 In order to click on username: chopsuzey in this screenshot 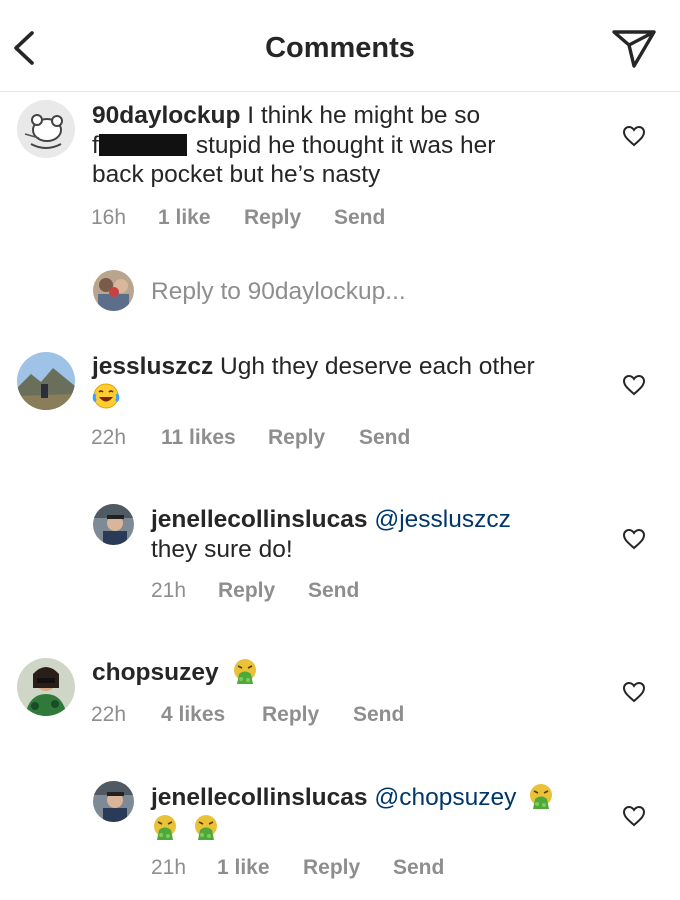, I will do `click(155, 672)`.